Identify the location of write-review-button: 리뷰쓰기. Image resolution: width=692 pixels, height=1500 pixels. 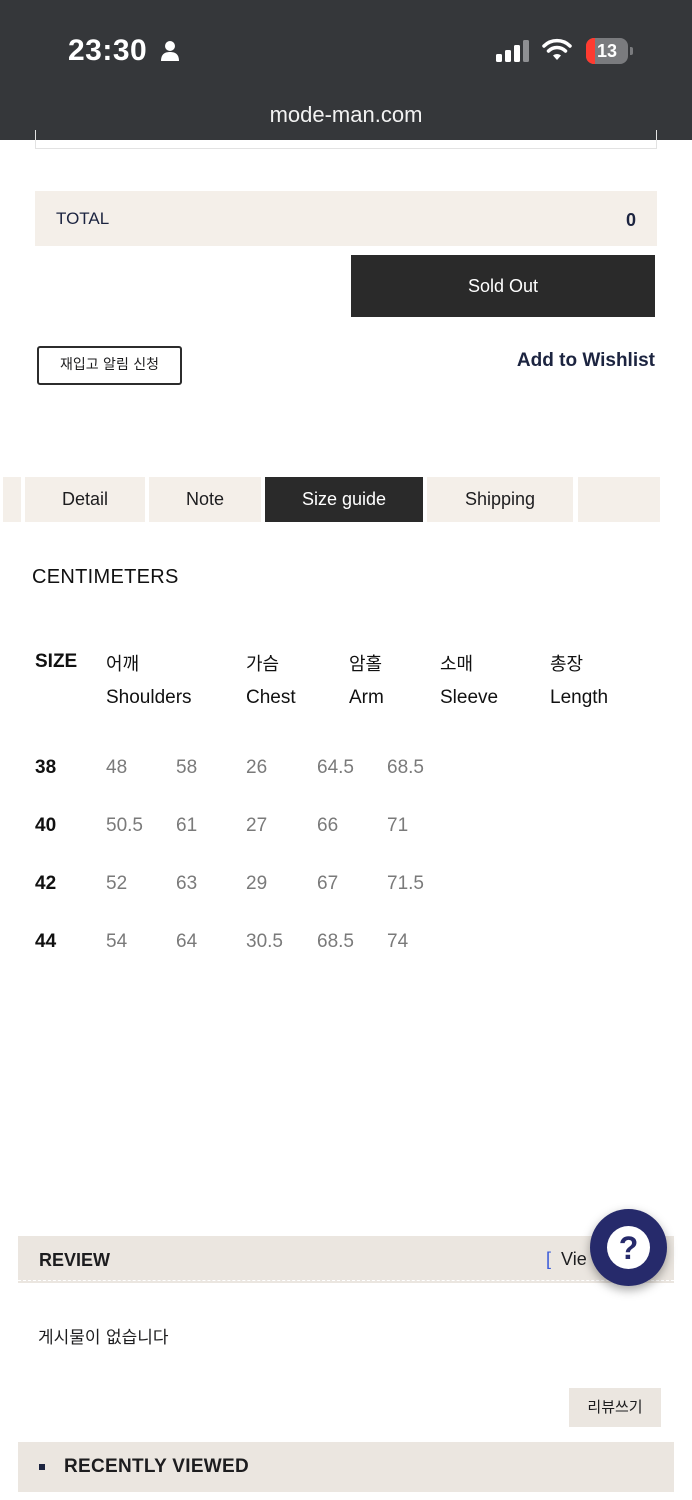
(615, 1407).